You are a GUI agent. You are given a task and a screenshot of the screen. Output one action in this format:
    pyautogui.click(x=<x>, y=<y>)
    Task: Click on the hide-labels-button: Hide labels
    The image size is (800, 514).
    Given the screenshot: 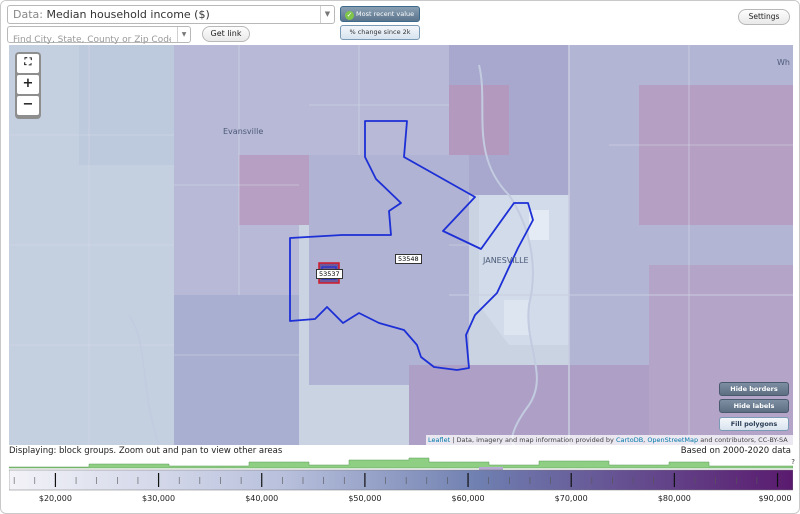 What is the action you would take?
    pyautogui.click(x=754, y=406)
    